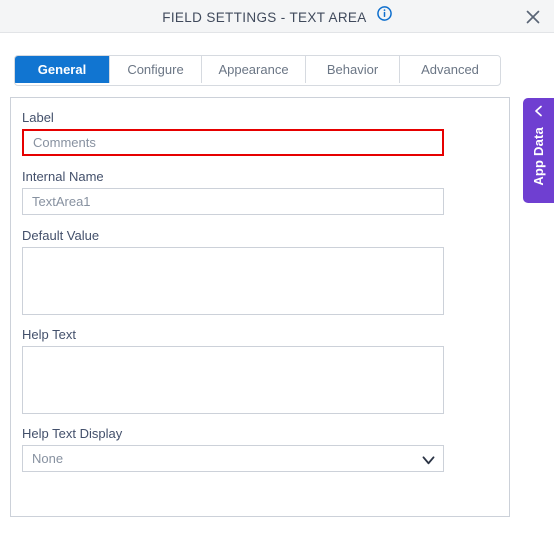  Describe the element at coordinates (384, 16) in the screenshot. I see `info-circle-icon` at that location.